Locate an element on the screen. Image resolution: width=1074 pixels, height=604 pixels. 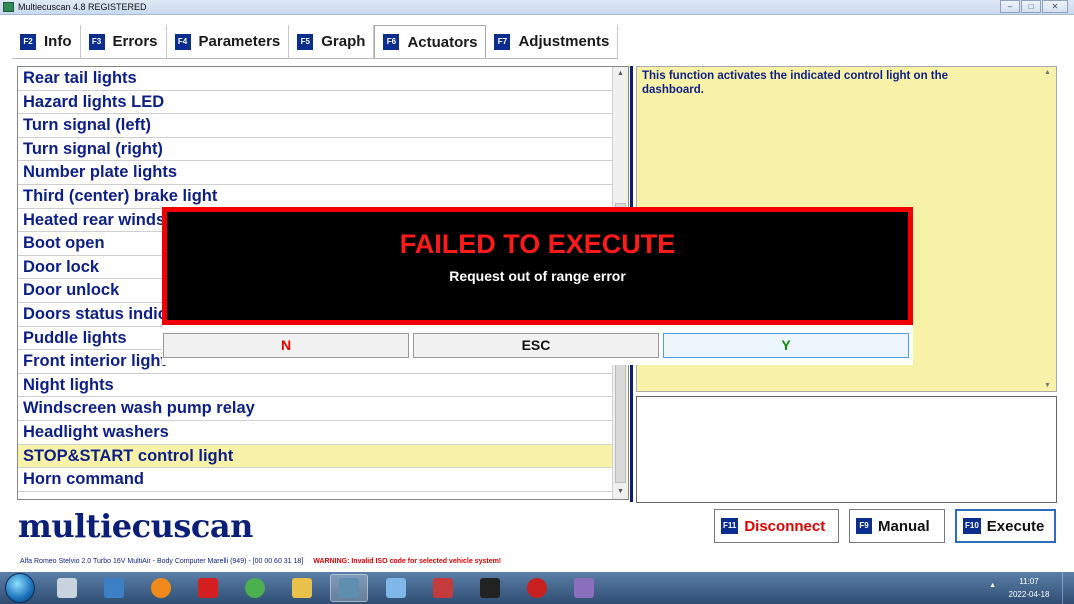
list-item: STOP&START control light is located at coordinates (315, 456).